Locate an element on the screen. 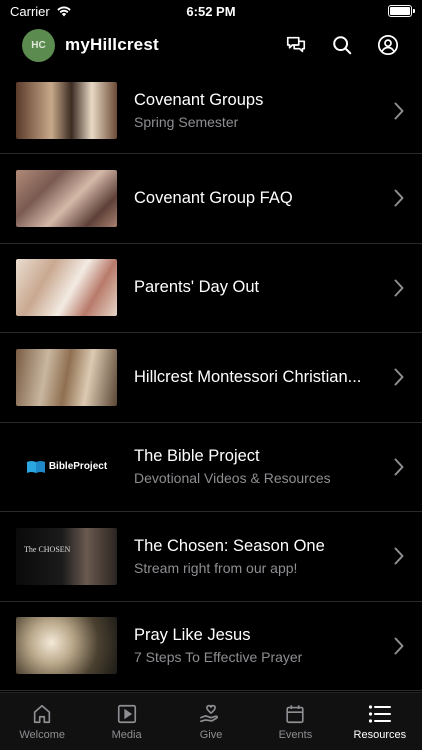 This screenshot has height=750, width=422. tab-label: Welcome is located at coordinates (42, 735).